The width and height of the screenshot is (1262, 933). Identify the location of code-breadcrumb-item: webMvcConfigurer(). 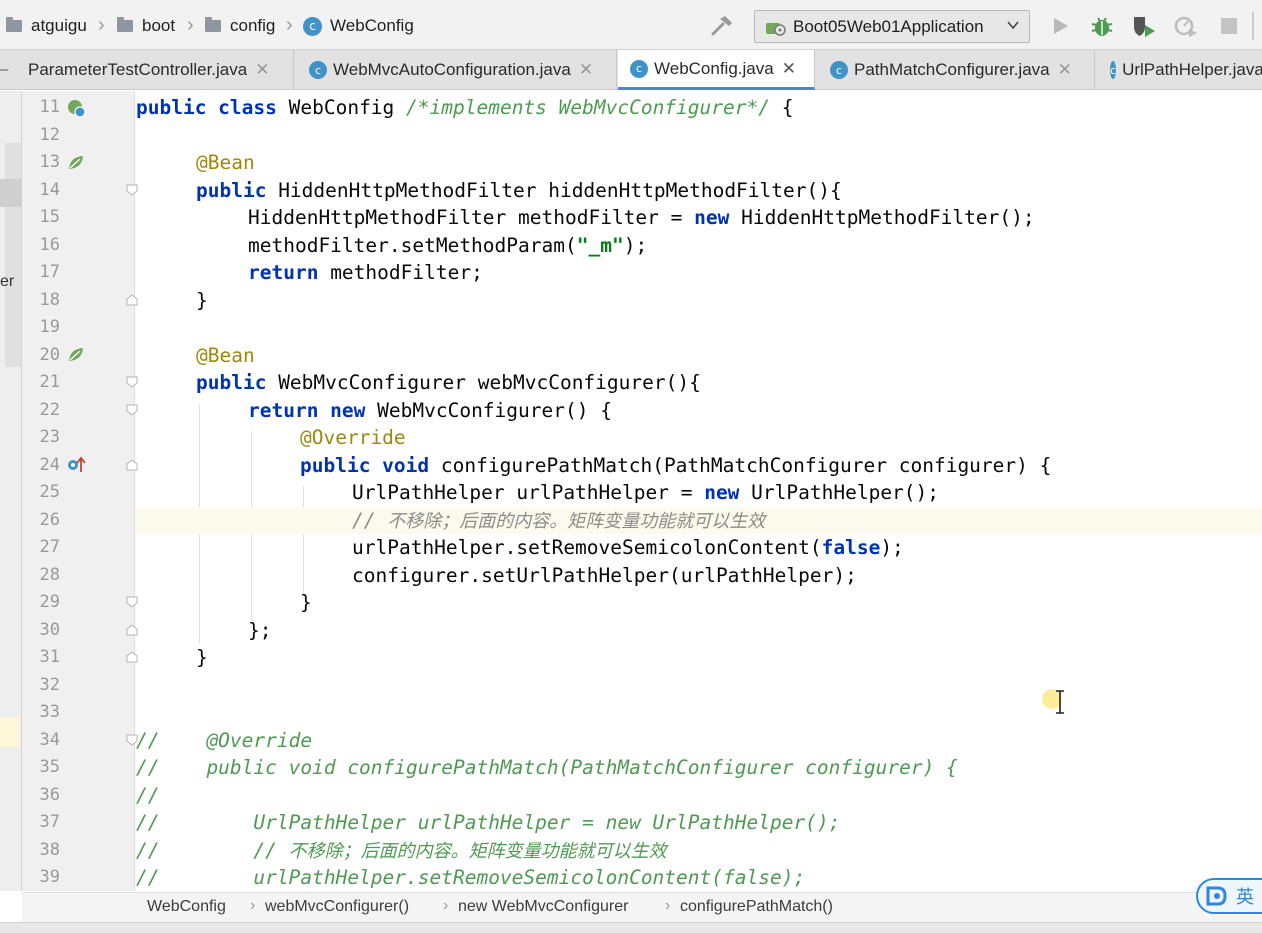
(337, 907).